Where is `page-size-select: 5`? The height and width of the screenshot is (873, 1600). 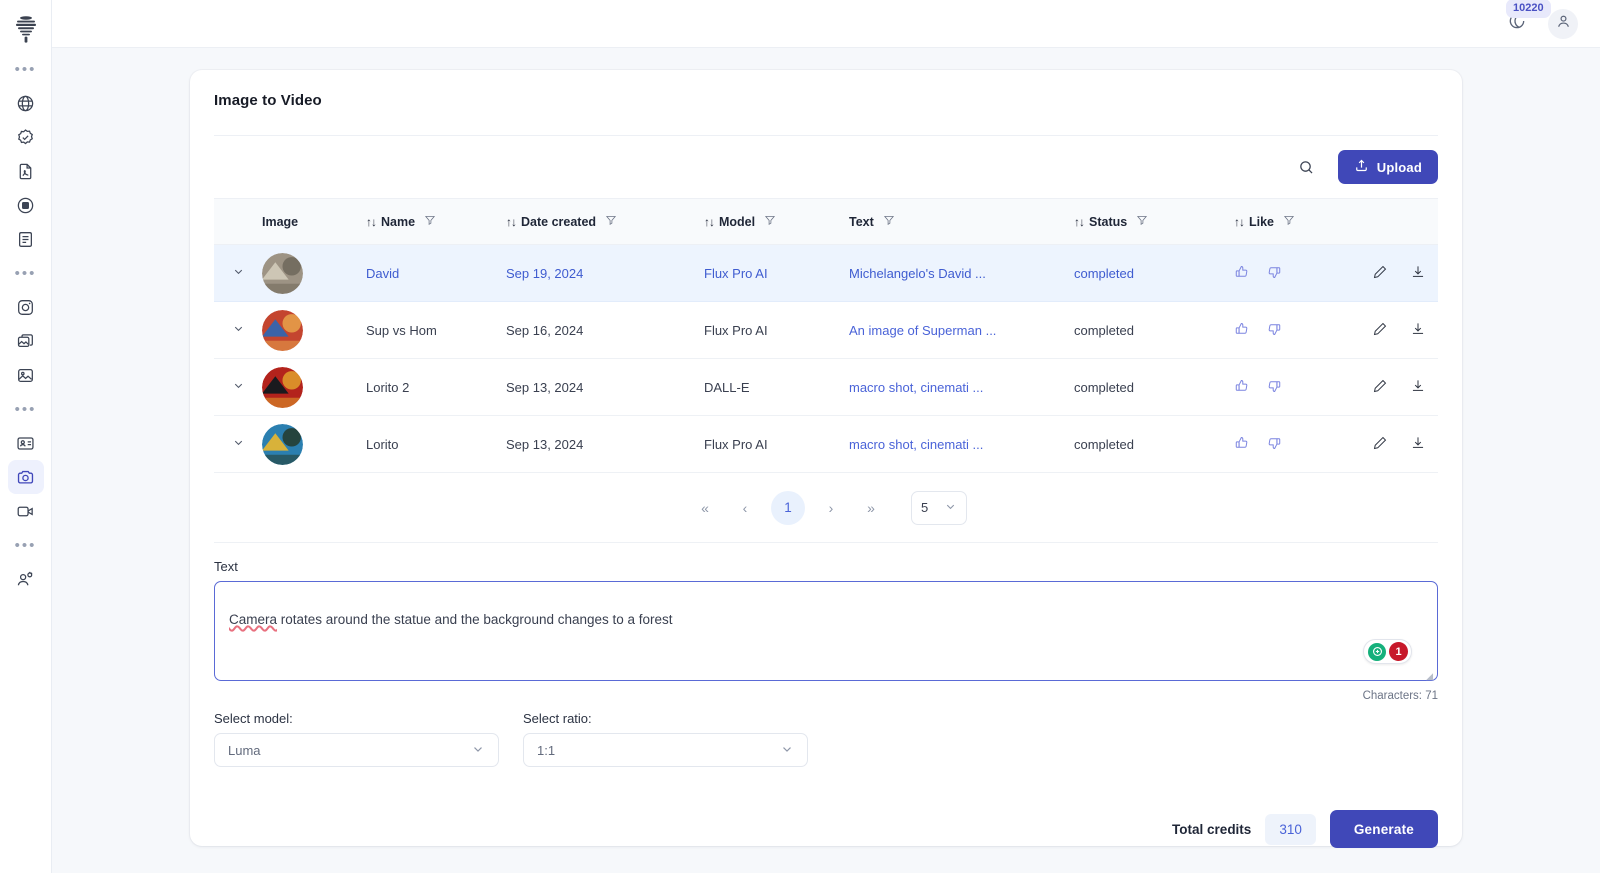
page-size-select: 5 is located at coordinates (939, 507).